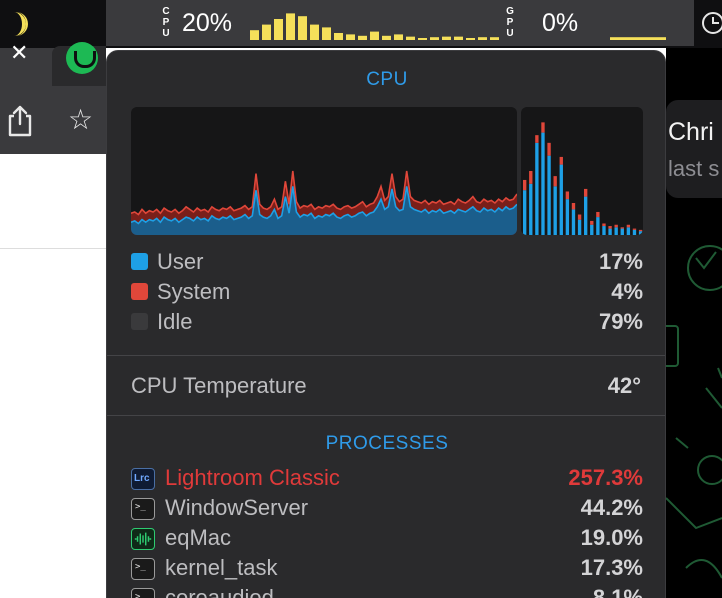 The image size is (722, 598). What do you see at coordinates (324, 171) in the screenshot?
I see `cpu-history-chart` at bounding box center [324, 171].